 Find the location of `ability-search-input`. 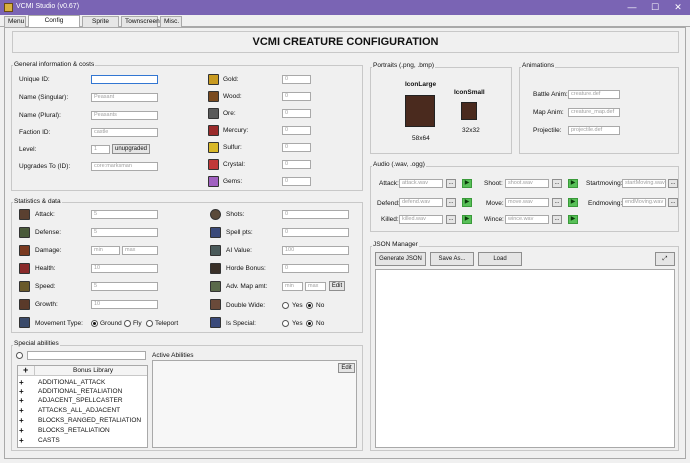

ability-search-input is located at coordinates (86, 355).